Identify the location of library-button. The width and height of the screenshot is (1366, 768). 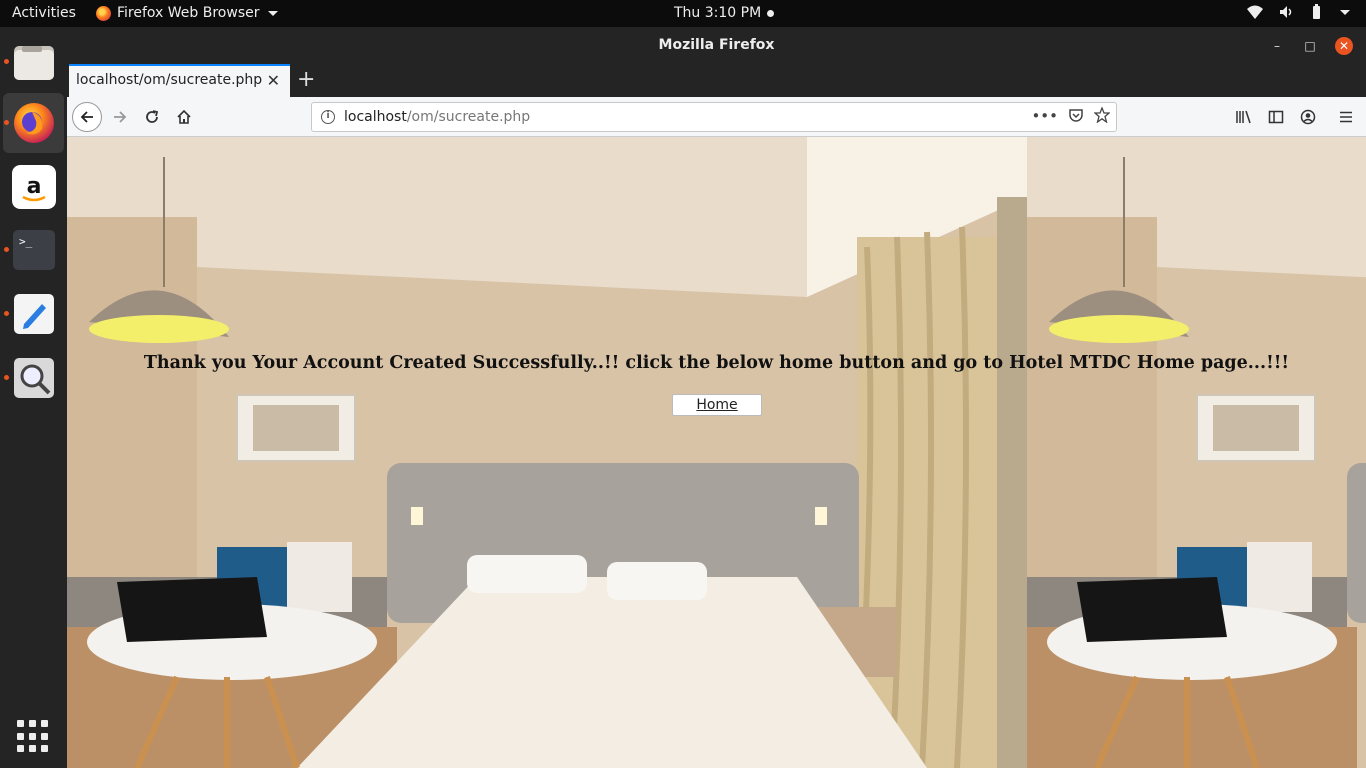
(1244, 117).